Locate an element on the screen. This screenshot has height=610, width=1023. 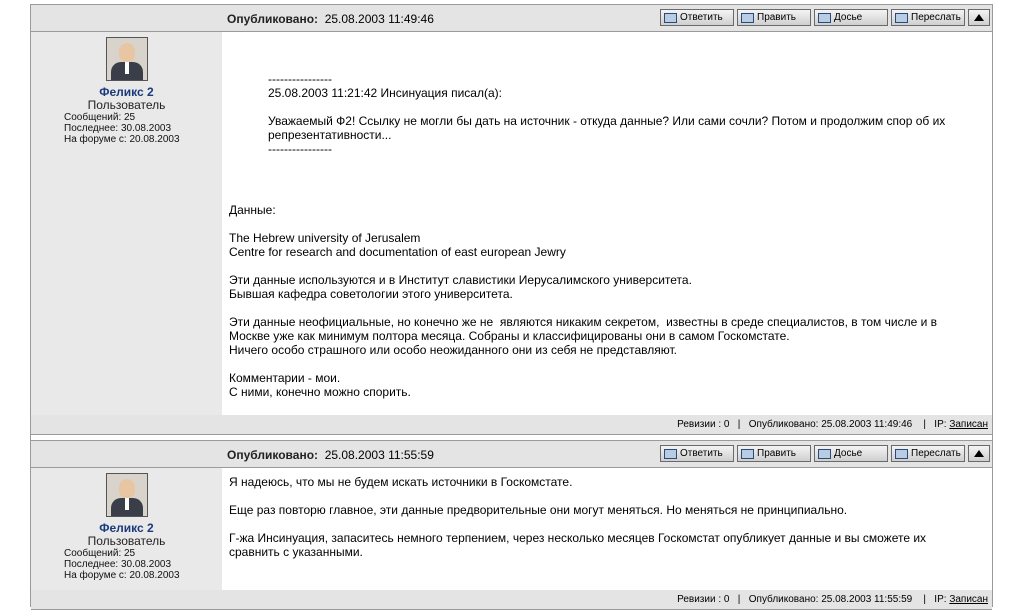
post-published: Опубликовано: 25.08.2003 11:55:59 is located at coordinates (330, 455).